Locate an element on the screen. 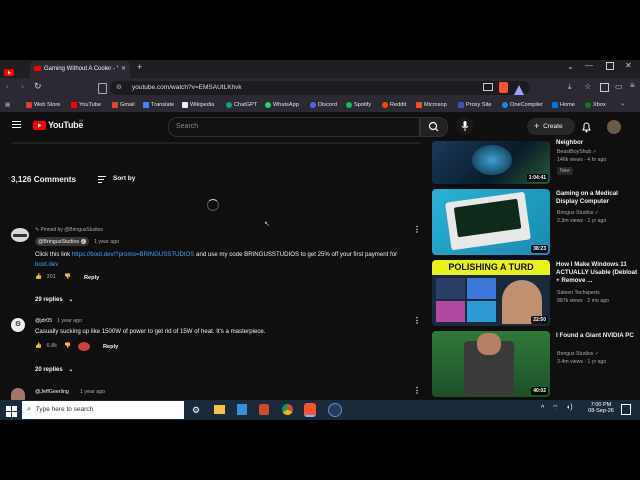  tray-overflow-icon: ^ is located at coordinates (542, 408).